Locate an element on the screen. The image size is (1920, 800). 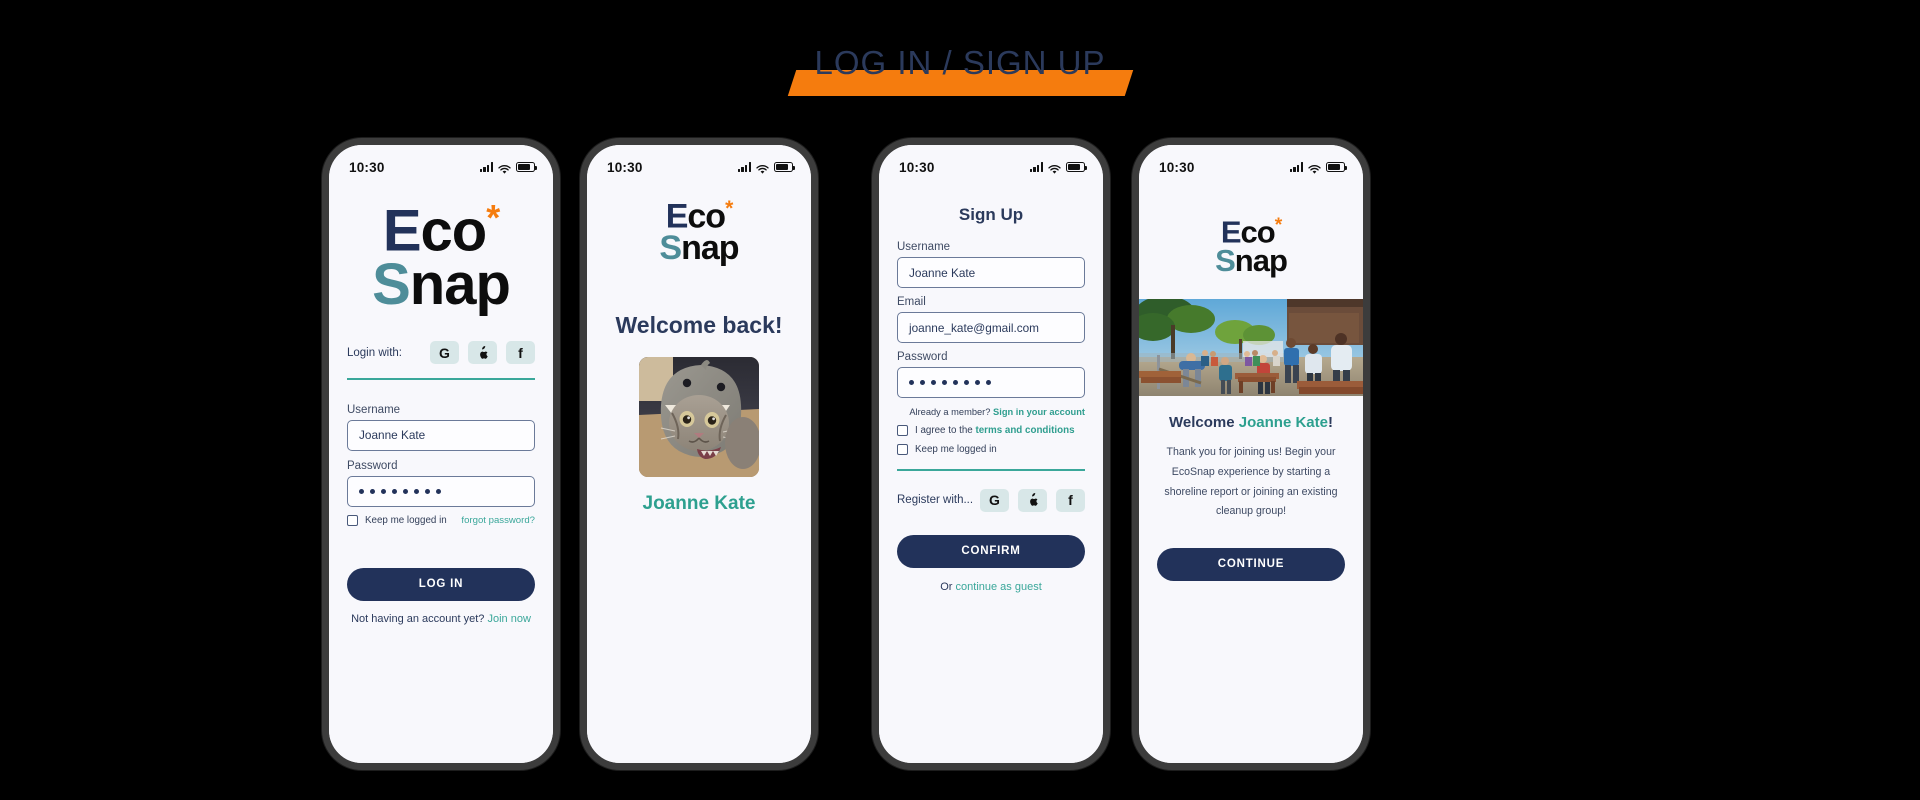
existing-account-text: Already a member? is located at coordinates (950, 412).